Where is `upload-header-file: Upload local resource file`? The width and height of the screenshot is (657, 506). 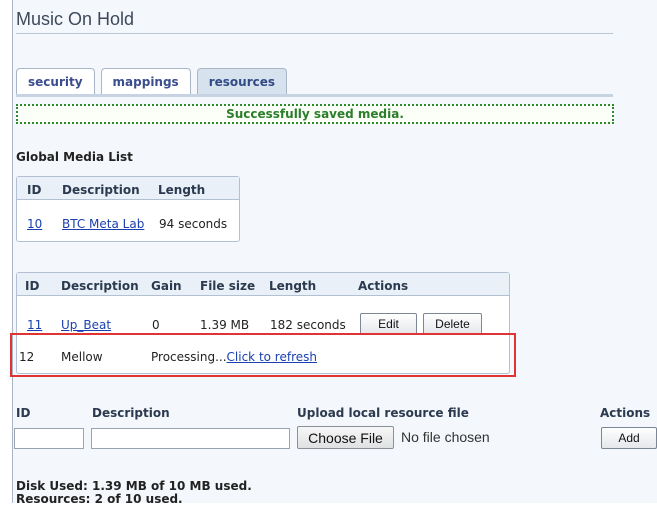 upload-header-file: Upload local resource file is located at coordinates (383, 413).